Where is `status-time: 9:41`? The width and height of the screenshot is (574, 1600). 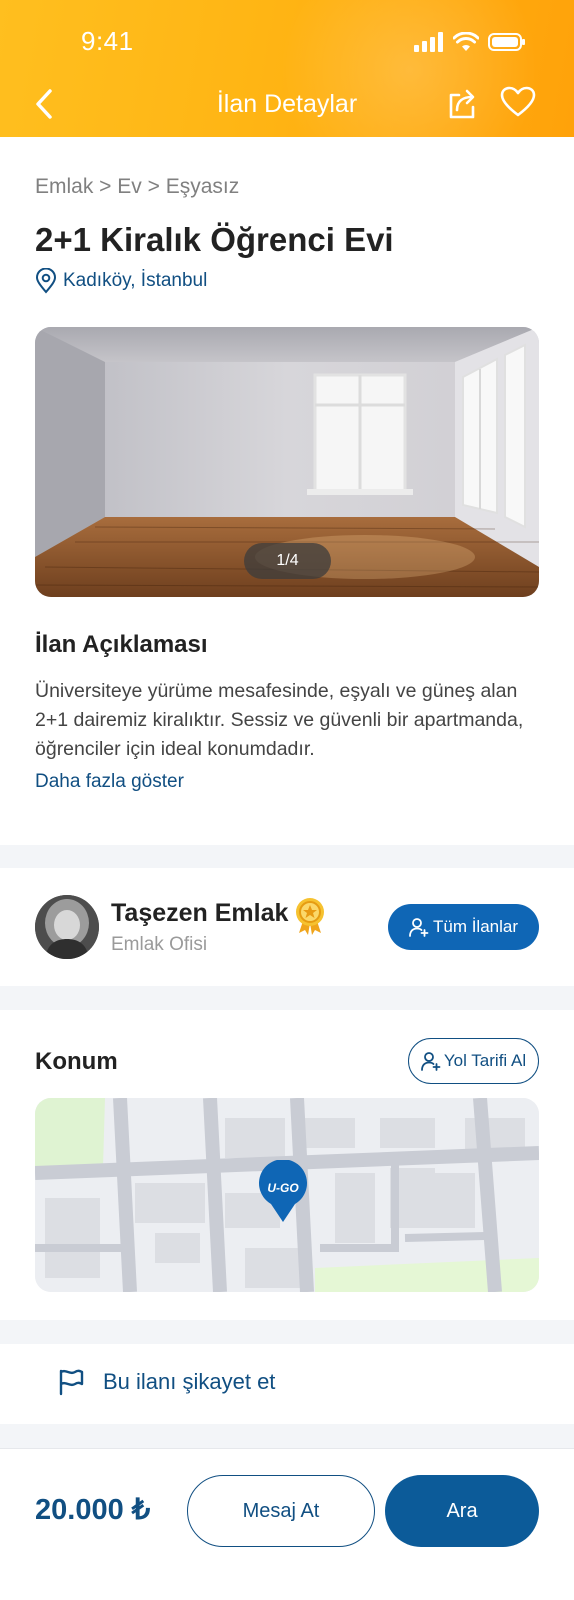
status-time: 9:41 is located at coordinates (107, 41).